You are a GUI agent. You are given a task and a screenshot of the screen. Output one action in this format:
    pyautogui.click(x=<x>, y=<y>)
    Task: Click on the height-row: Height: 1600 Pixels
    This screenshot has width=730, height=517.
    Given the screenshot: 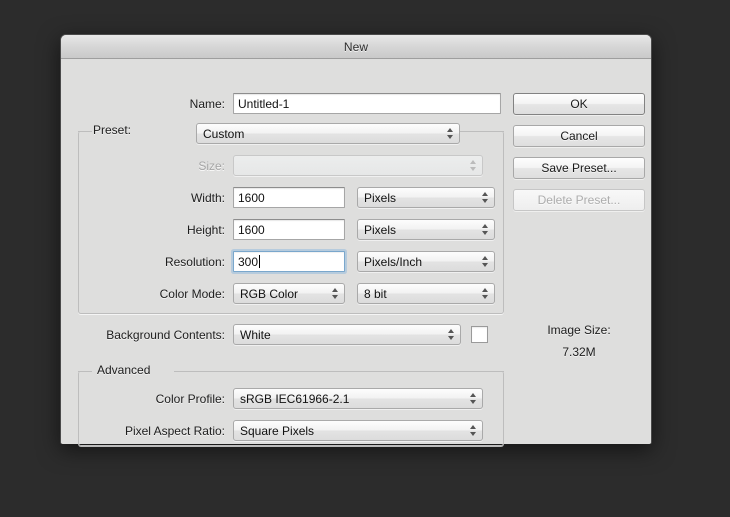 What is the action you would take?
    pyautogui.click(x=278, y=229)
    